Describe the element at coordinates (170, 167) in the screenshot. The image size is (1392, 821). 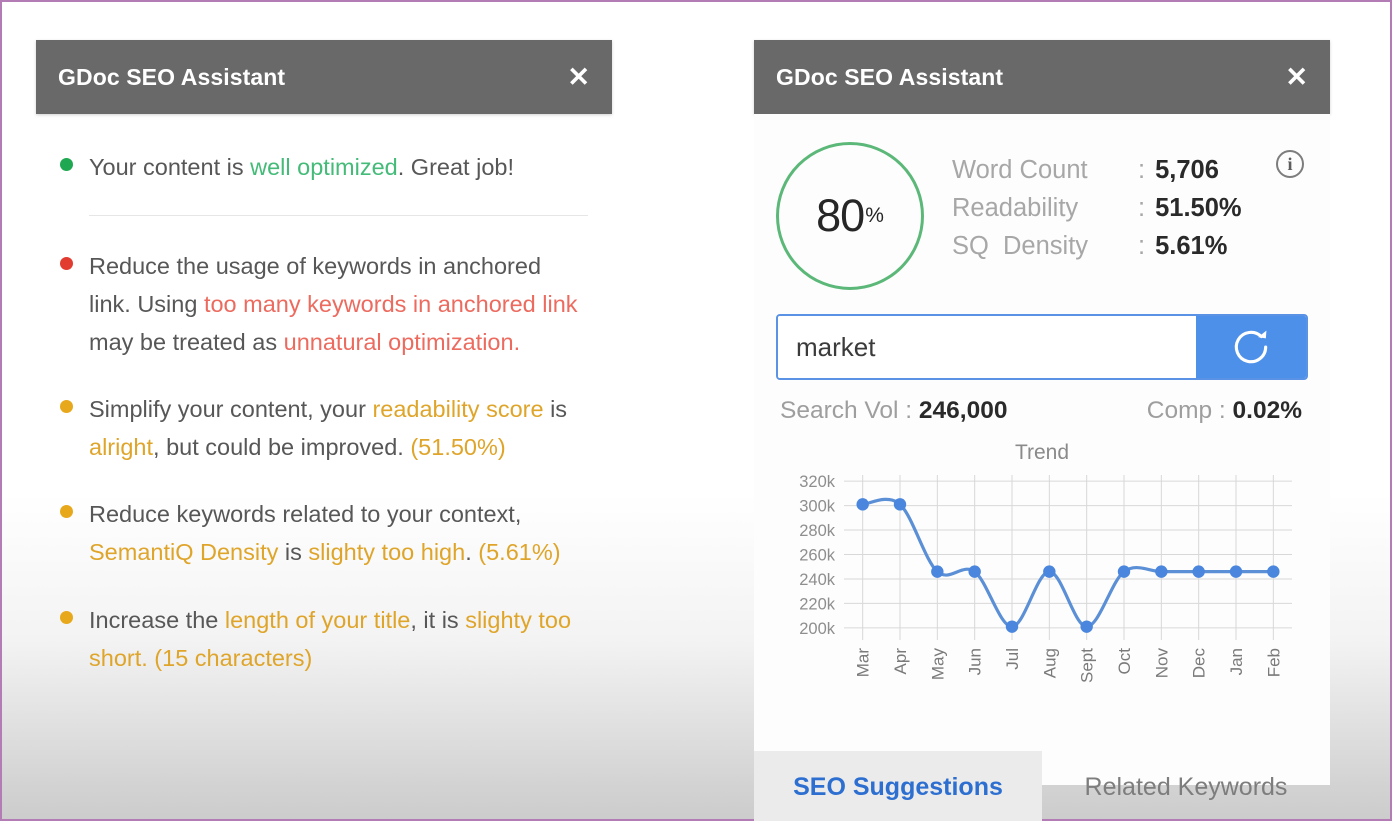
I see `suggestion-fragment: Your content is` at that location.